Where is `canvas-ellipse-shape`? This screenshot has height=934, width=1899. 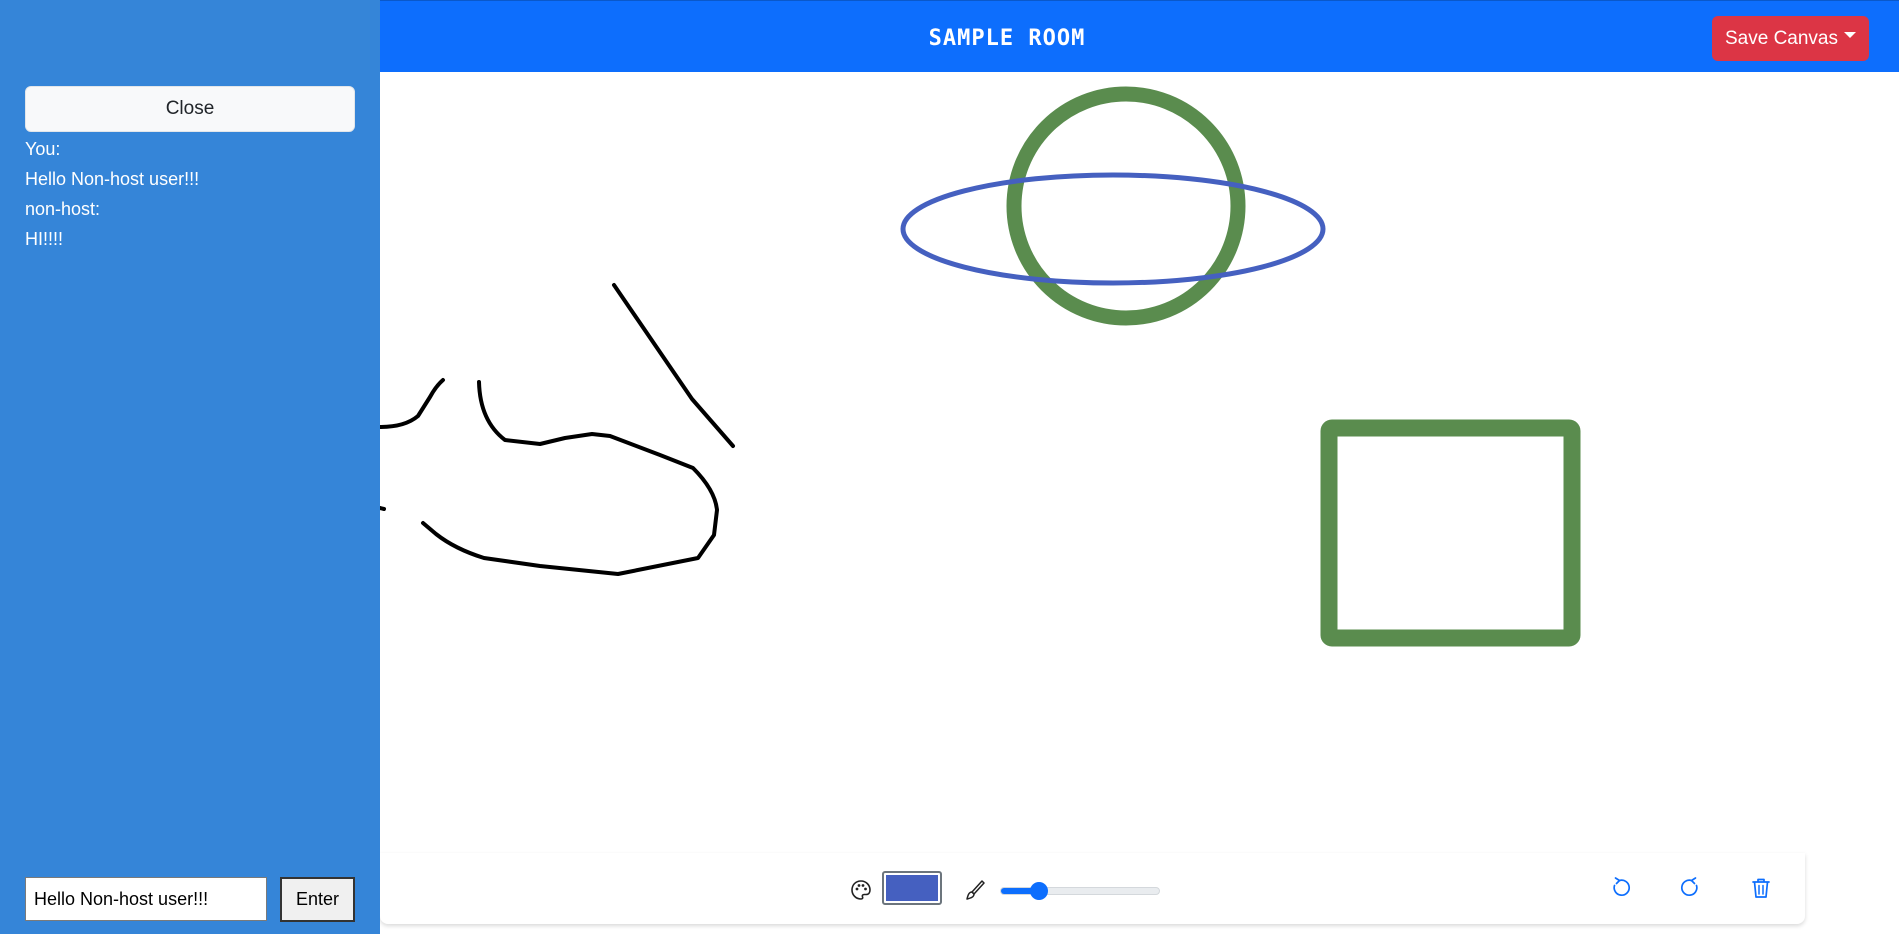
canvas-ellipse-shape is located at coordinates (1113, 229).